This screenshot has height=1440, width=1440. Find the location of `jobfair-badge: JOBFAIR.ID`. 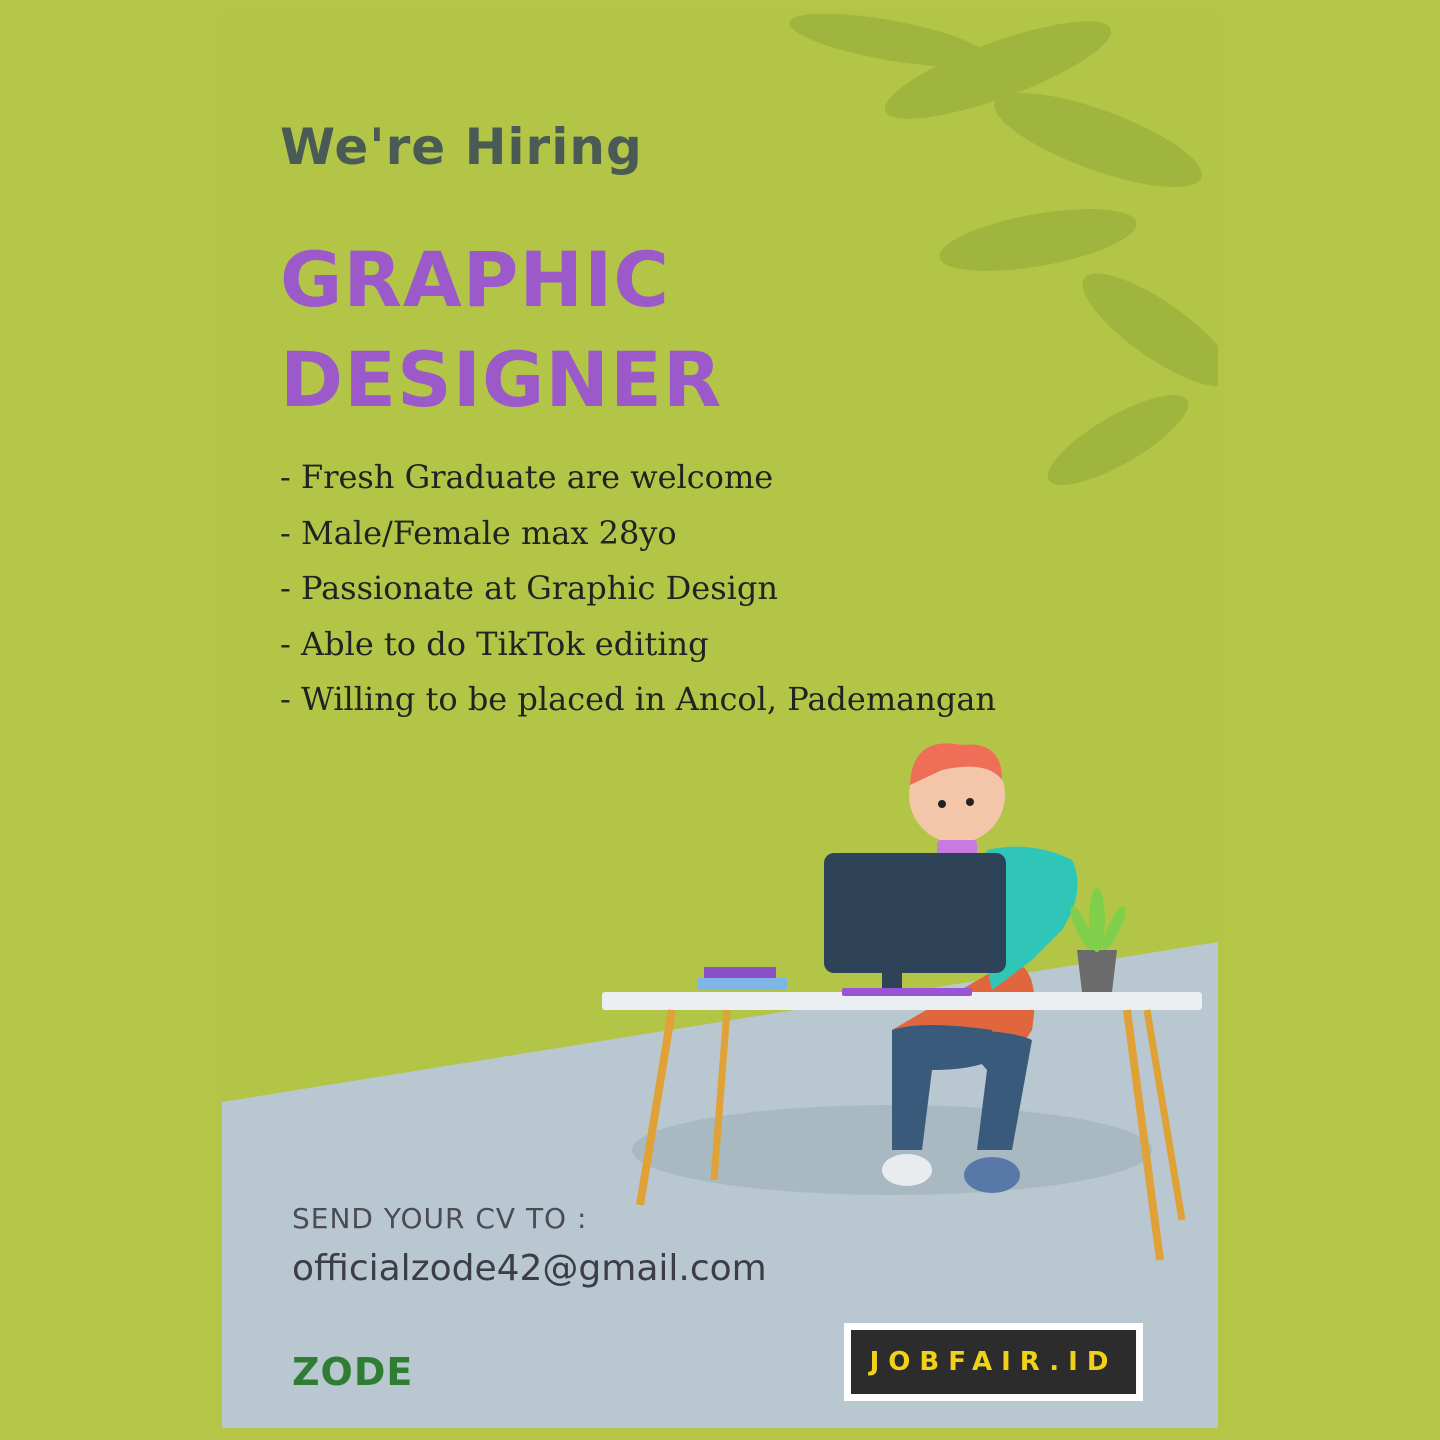

jobfair-badge: JOBFAIR.ID is located at coordinates (993, 1362).